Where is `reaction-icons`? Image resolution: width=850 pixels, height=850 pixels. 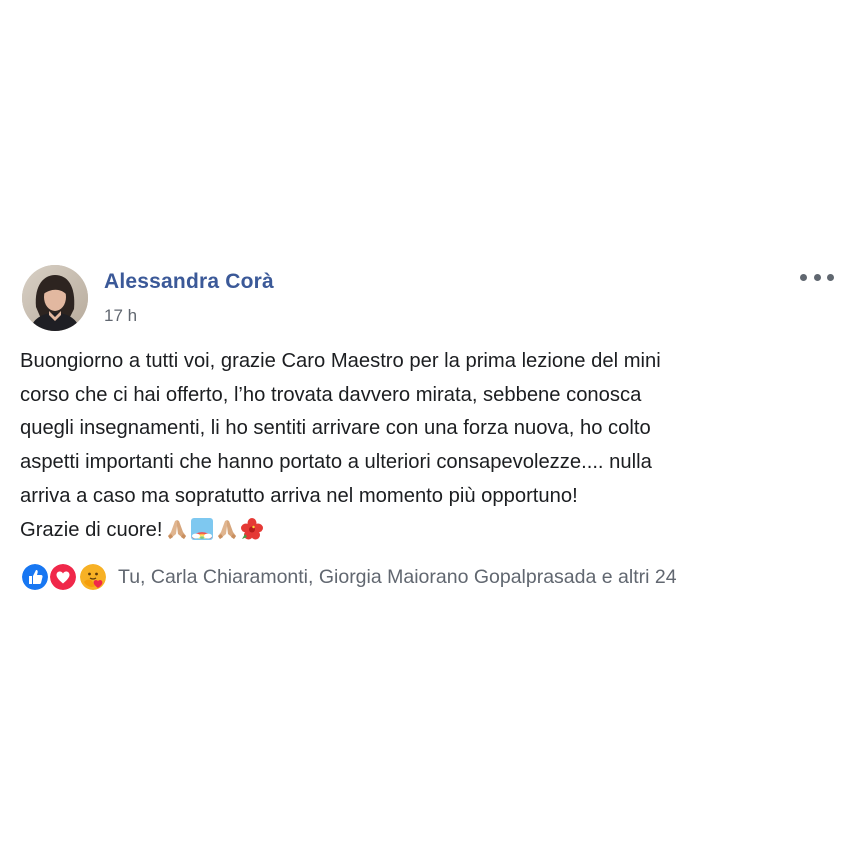
reaction-icons is located at coordinates (68, 577).